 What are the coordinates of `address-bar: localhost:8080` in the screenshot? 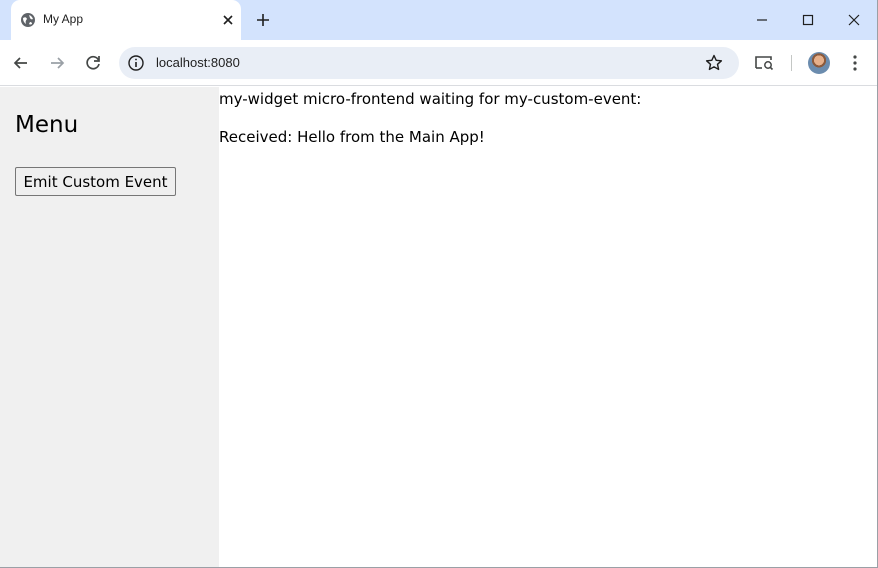 It's located at (429, 63).